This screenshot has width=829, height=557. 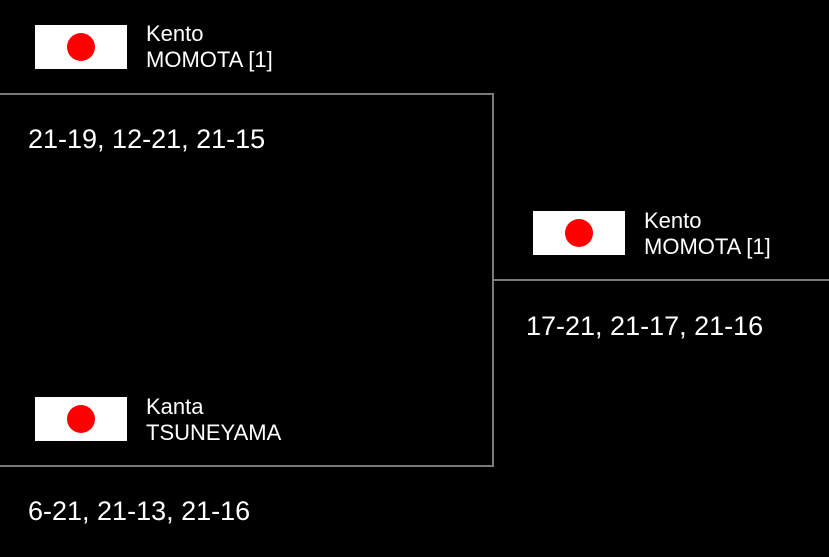 I want to click on match1-bottom-score: 6-21, 21-13, 21-16, so click(x=139, y=511).